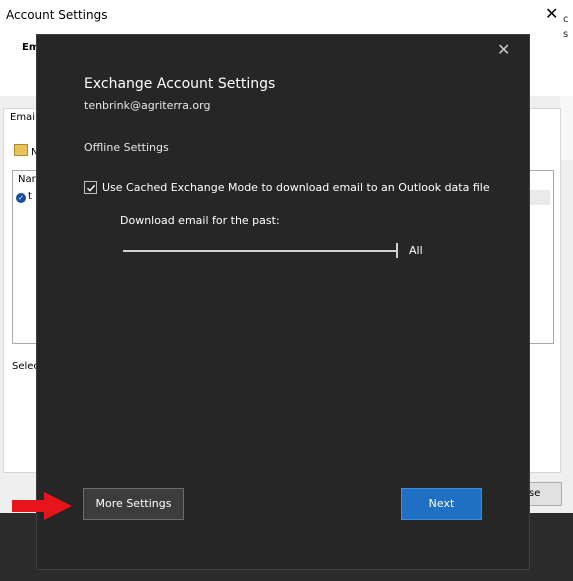  I want to click on new-account-button: N, so click(26, 151).